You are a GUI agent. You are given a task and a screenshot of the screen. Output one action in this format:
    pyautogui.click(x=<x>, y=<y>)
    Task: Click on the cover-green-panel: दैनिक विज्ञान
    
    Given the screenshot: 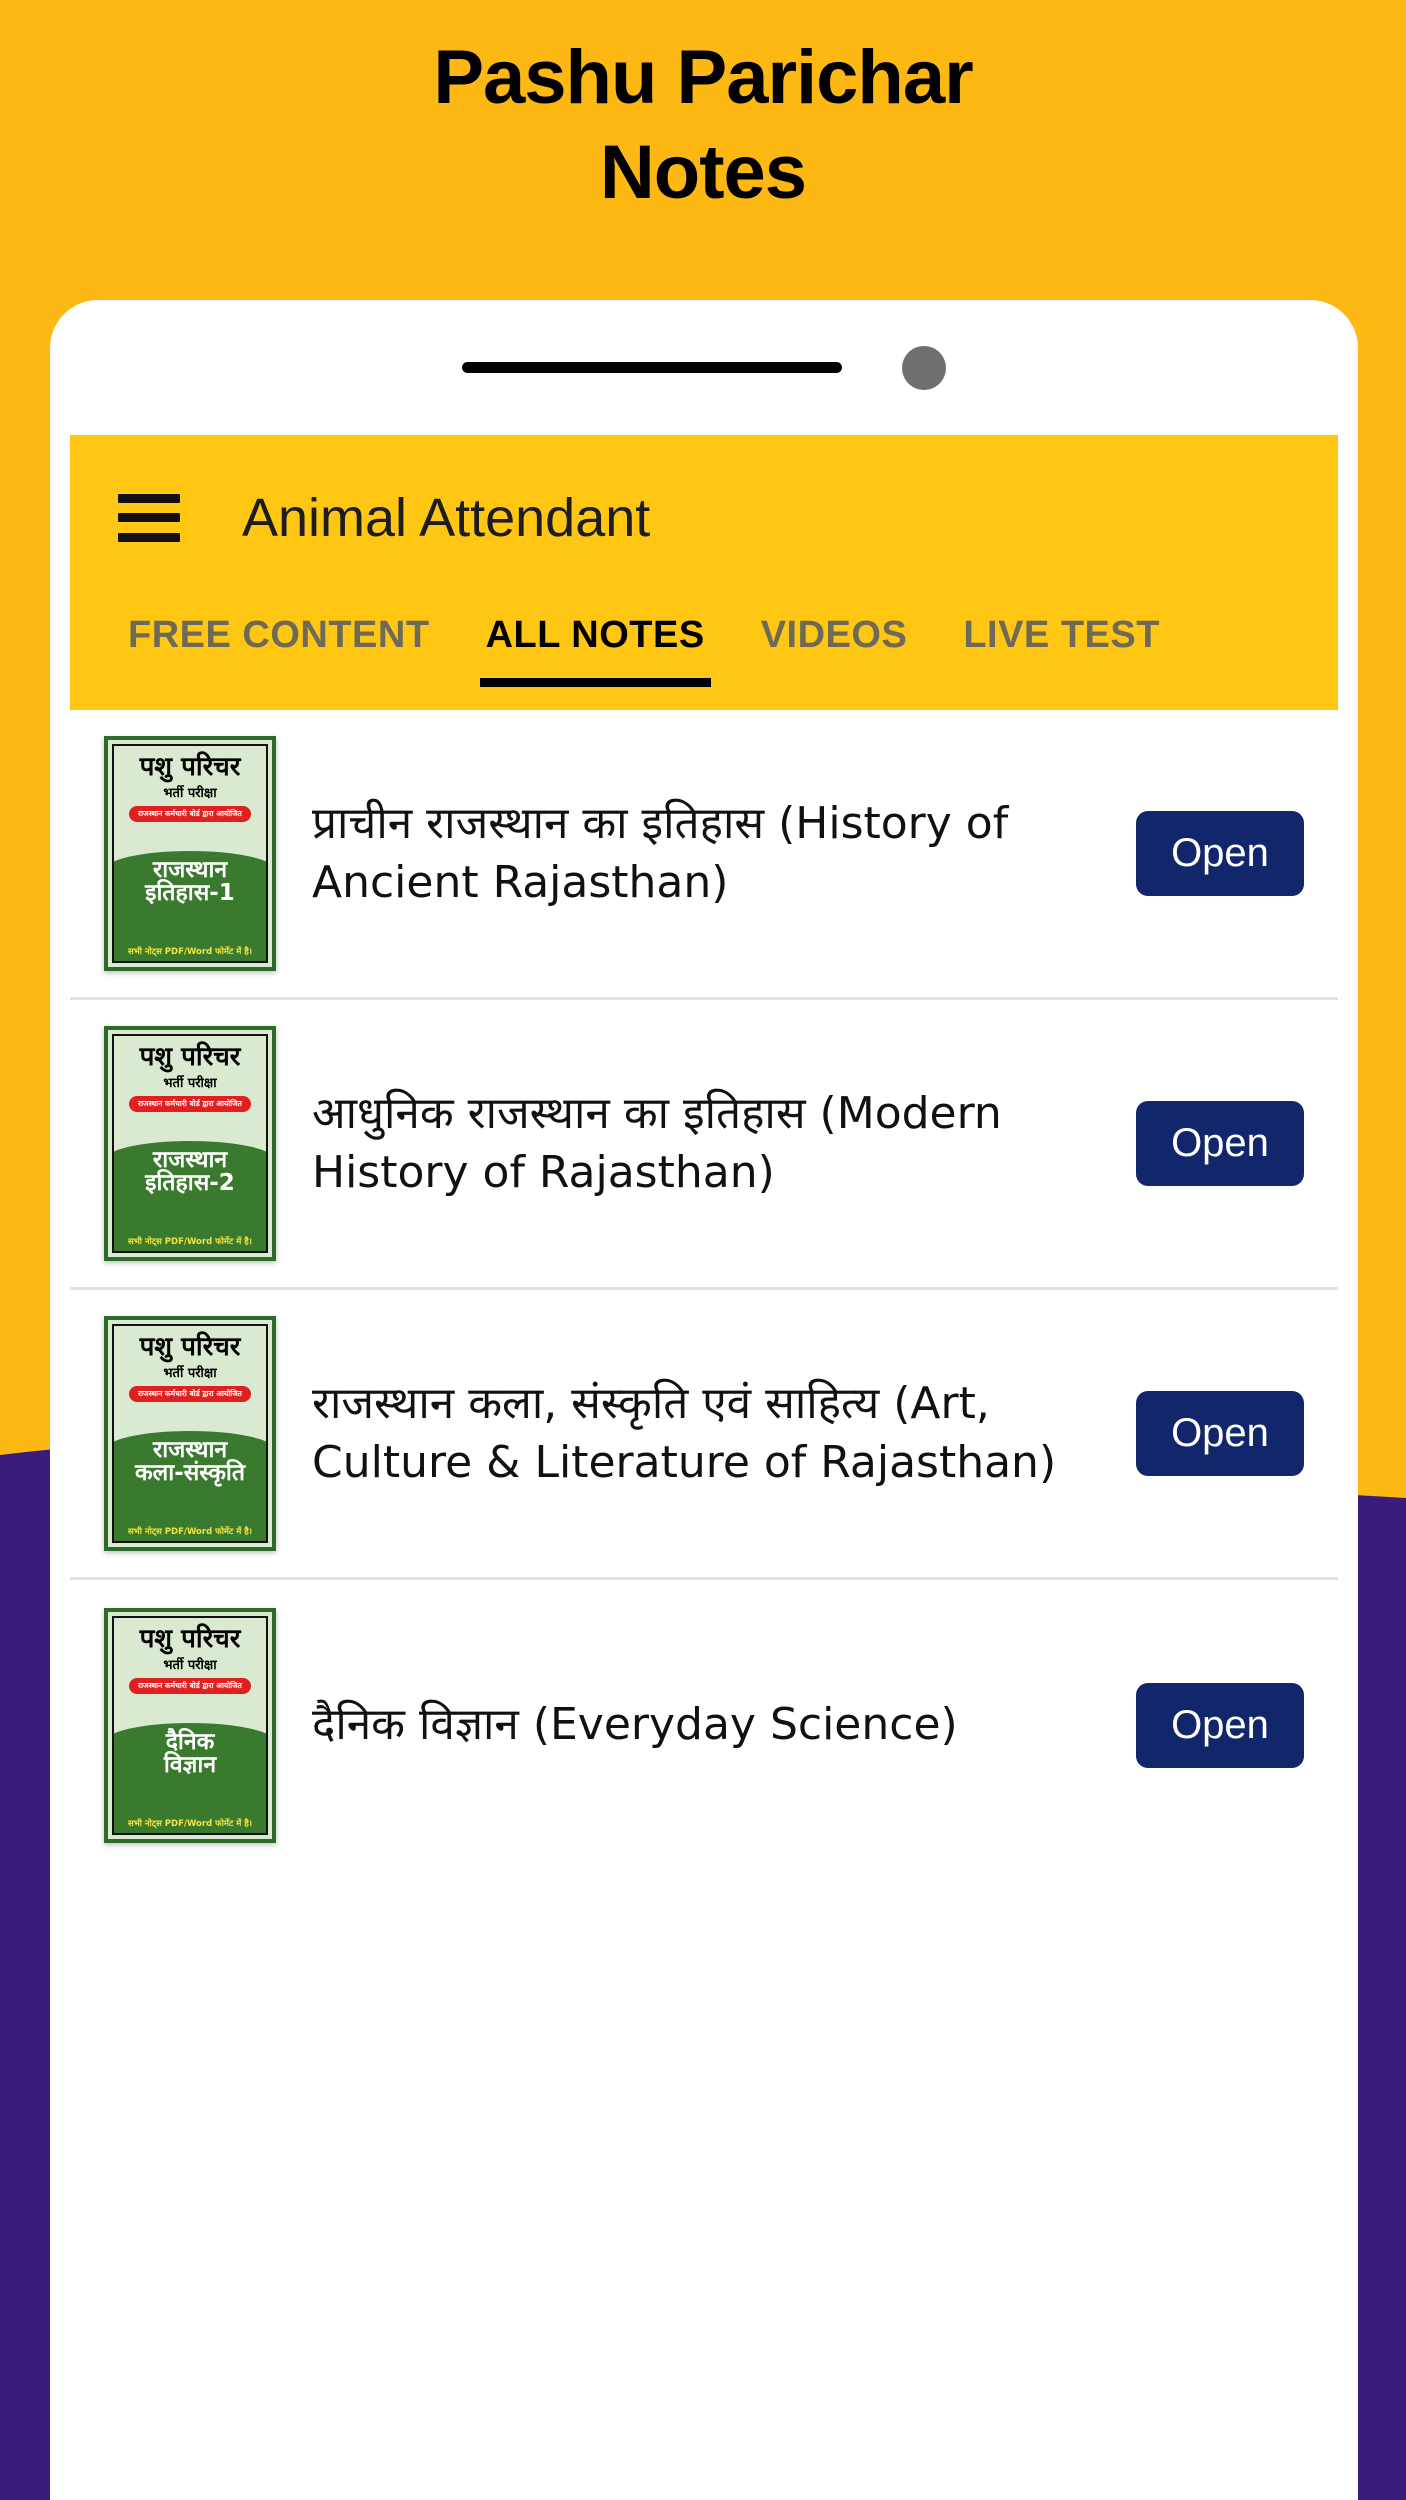 What is the action you would take?
    pyautogui.click(x=190, y=1777)
    